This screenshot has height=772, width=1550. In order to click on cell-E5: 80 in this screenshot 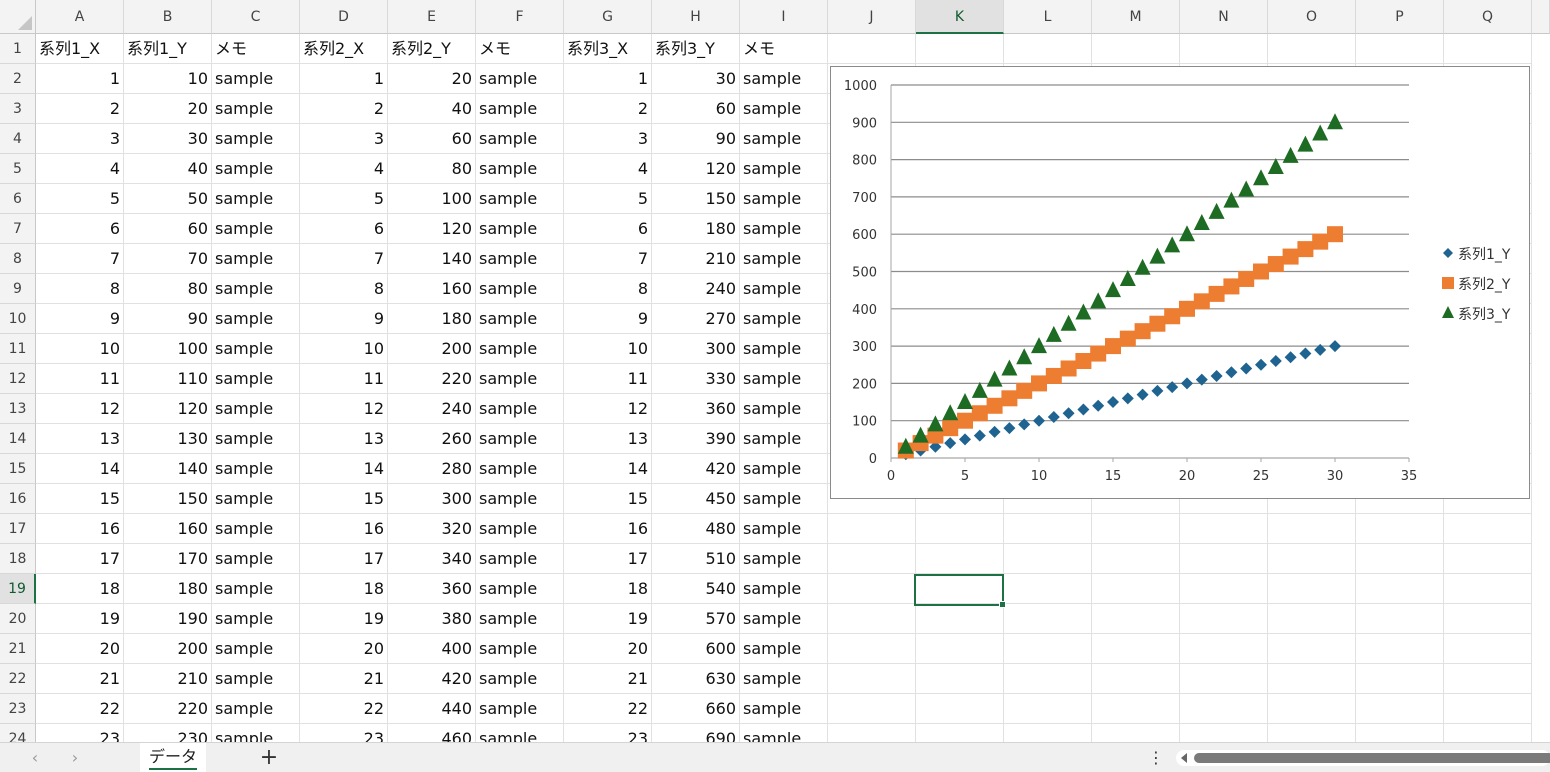, I will do `click(432, 169)`.